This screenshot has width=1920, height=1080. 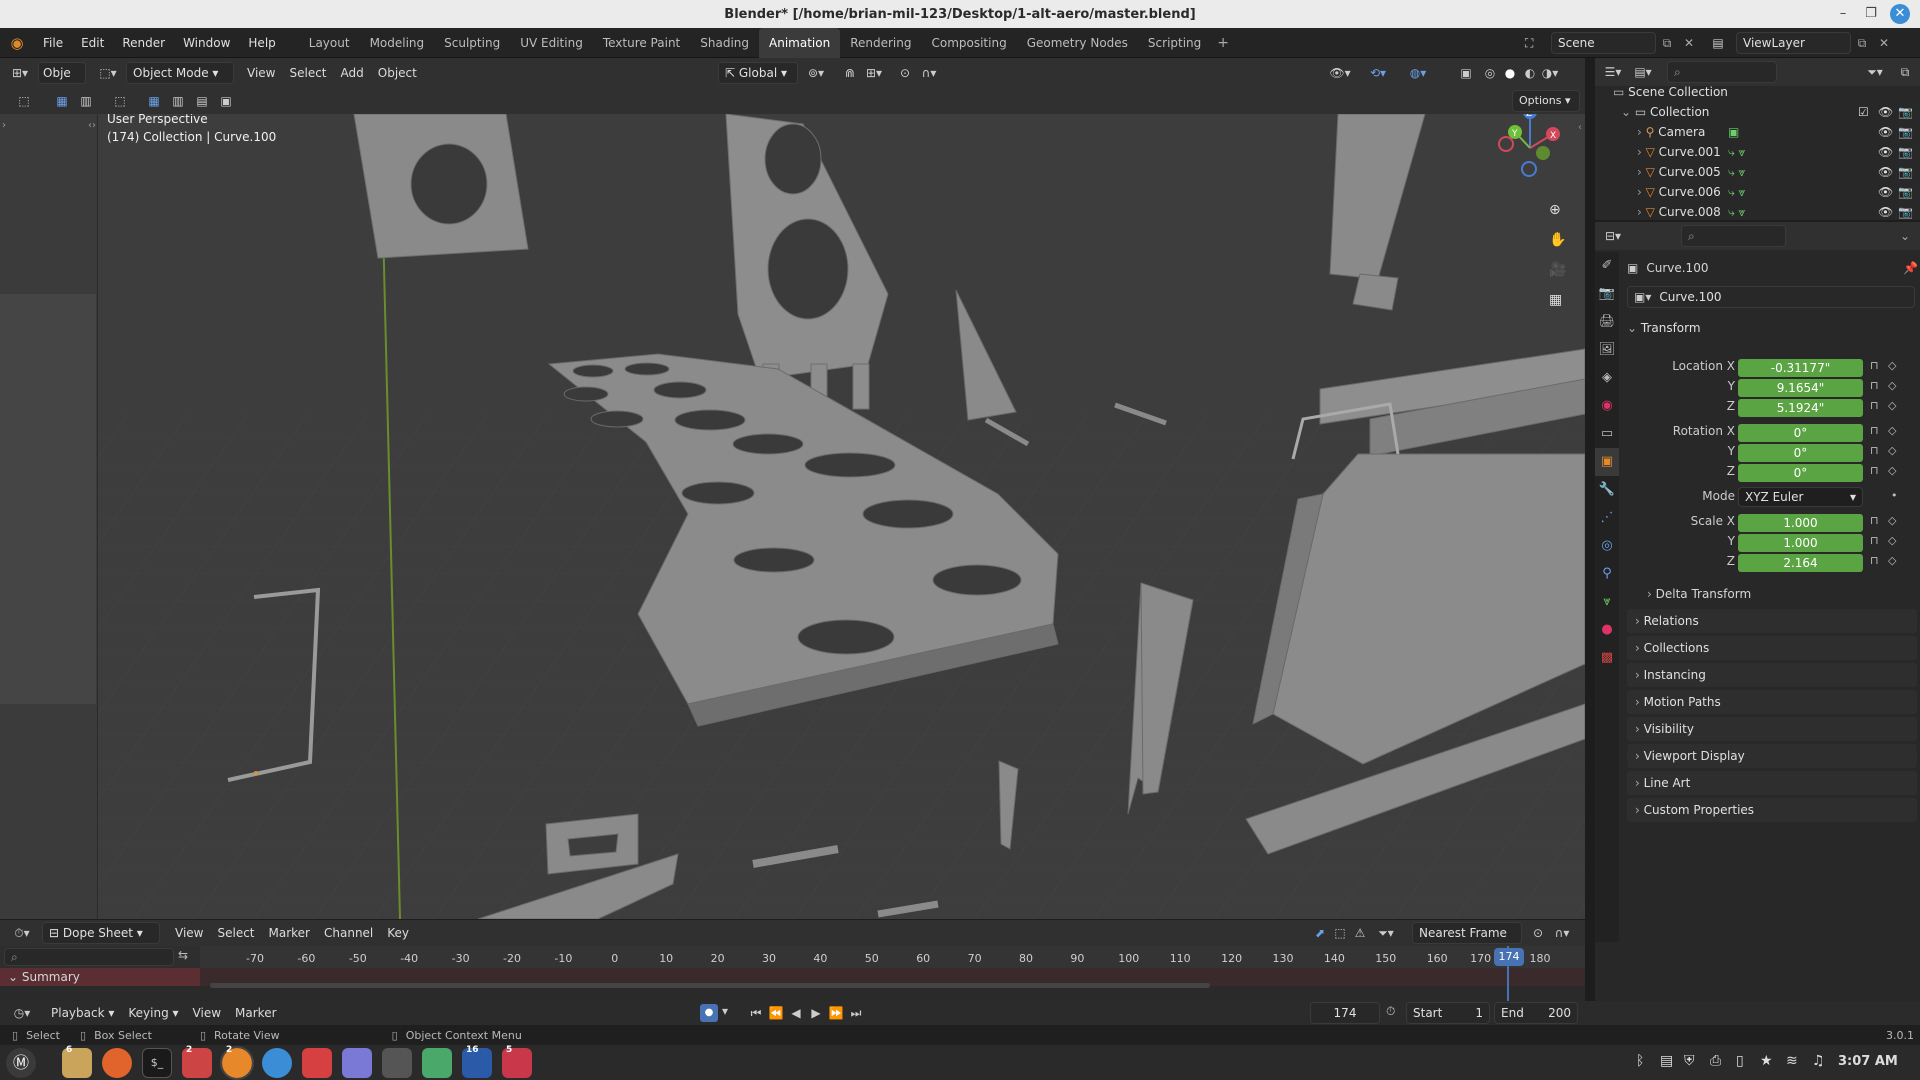 What do you see at coordinates (1697, 1061) in the screenshot?
I see `shield-icon: ⛨` at bounding box center [1697, 1061].